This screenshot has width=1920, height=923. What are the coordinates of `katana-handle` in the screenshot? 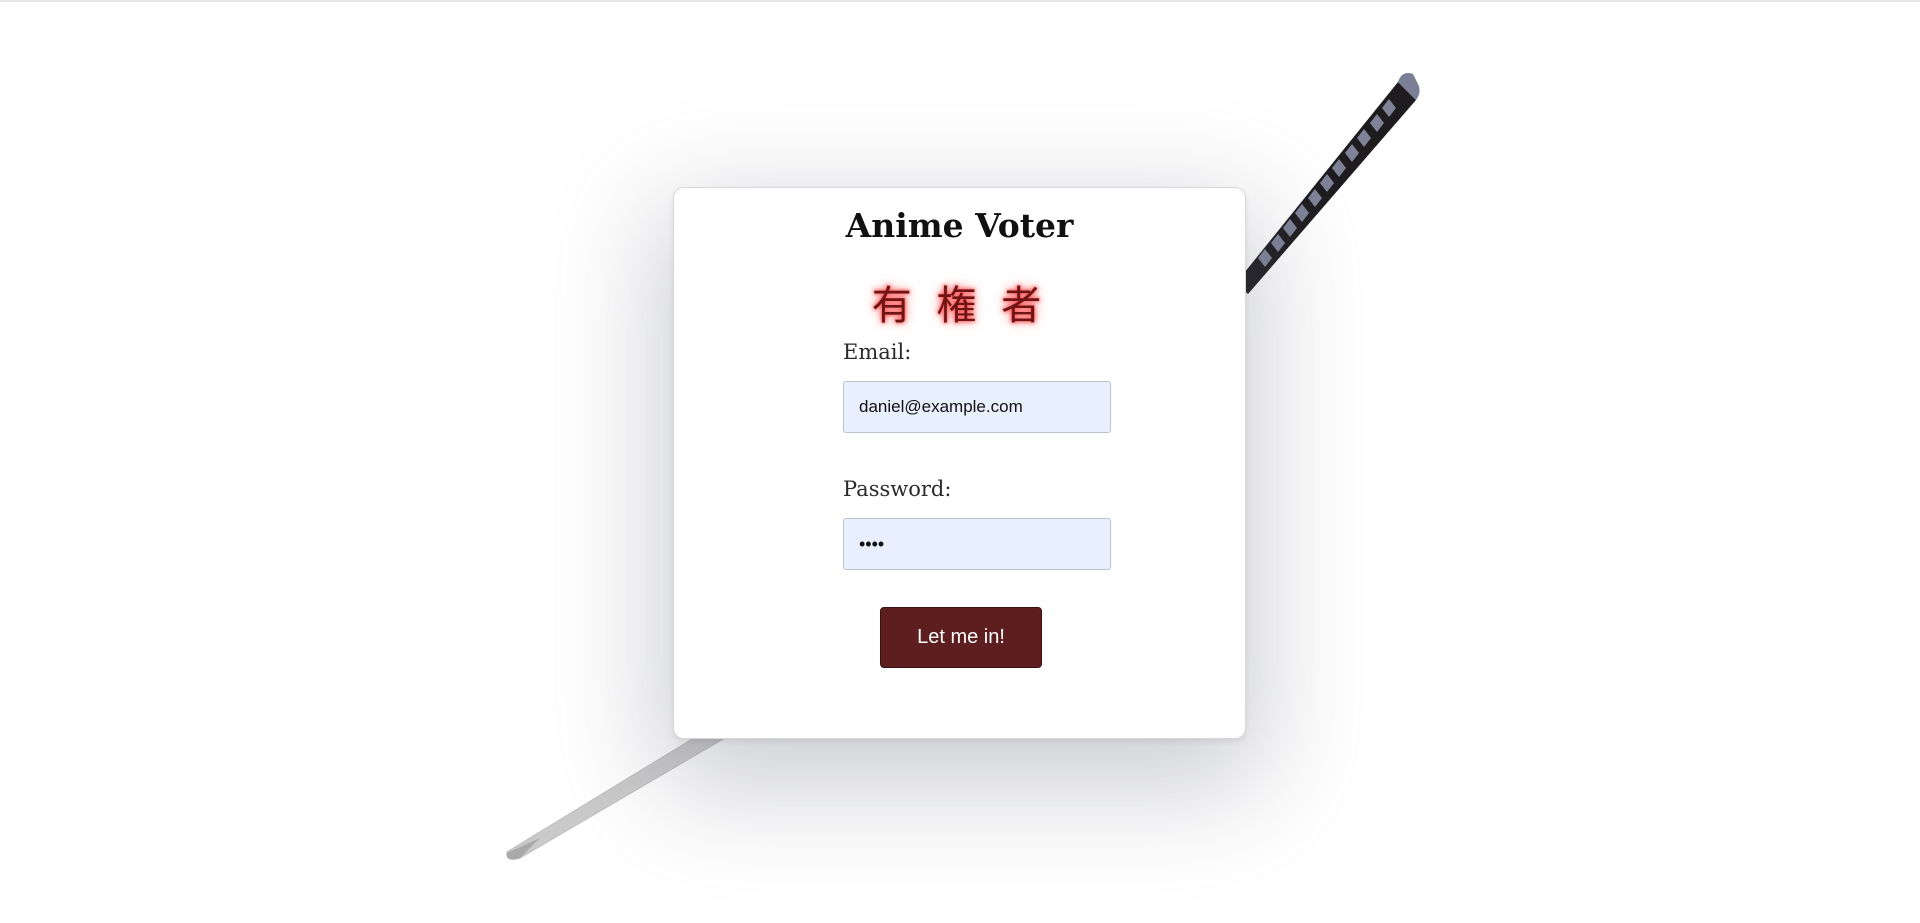 It's located at (1328, 183).